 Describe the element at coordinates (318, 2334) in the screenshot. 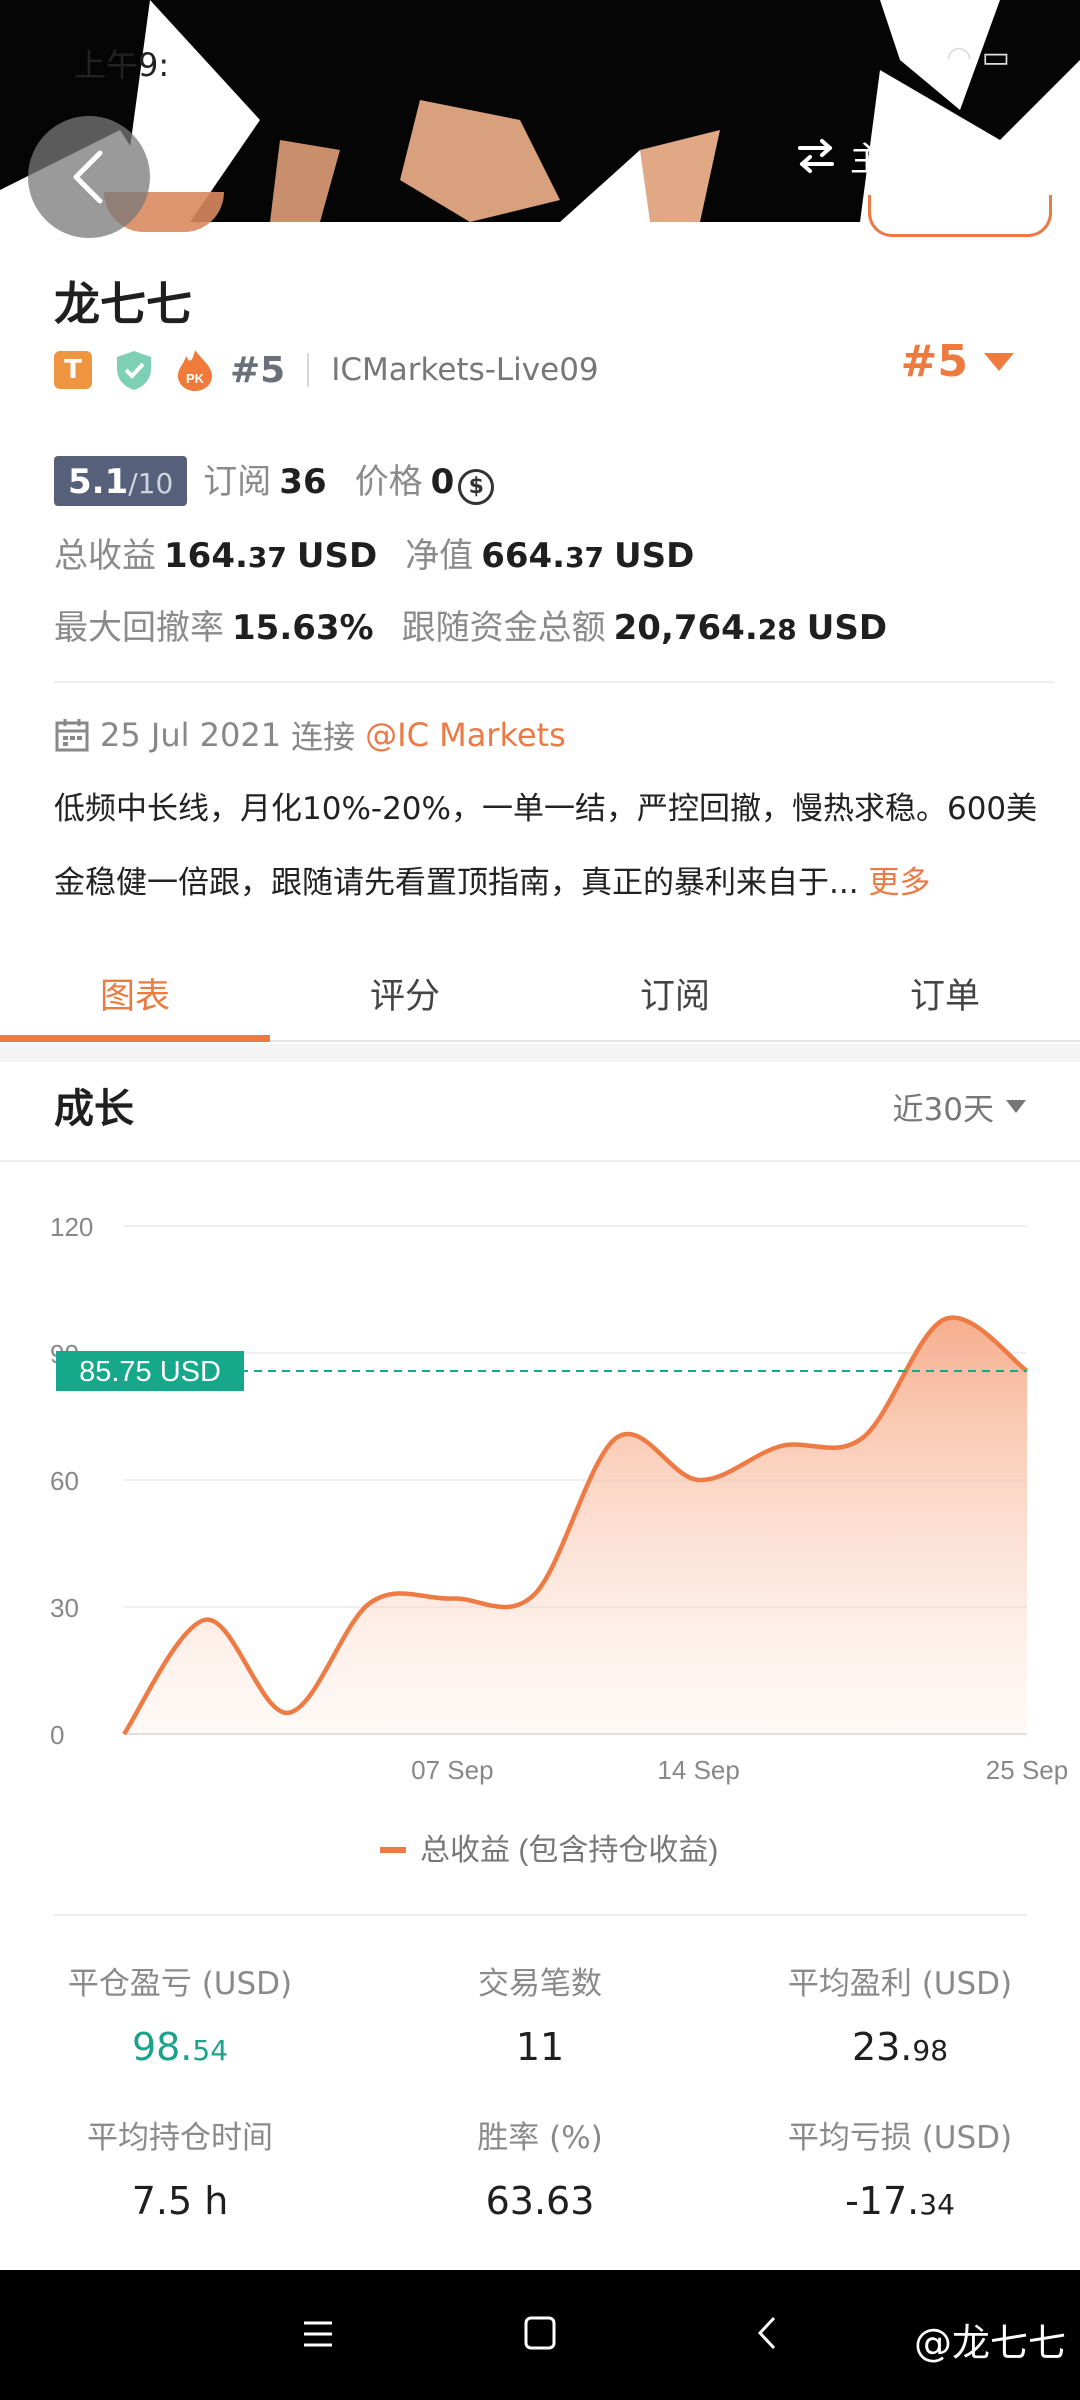

I see `menu-icon` at that location.